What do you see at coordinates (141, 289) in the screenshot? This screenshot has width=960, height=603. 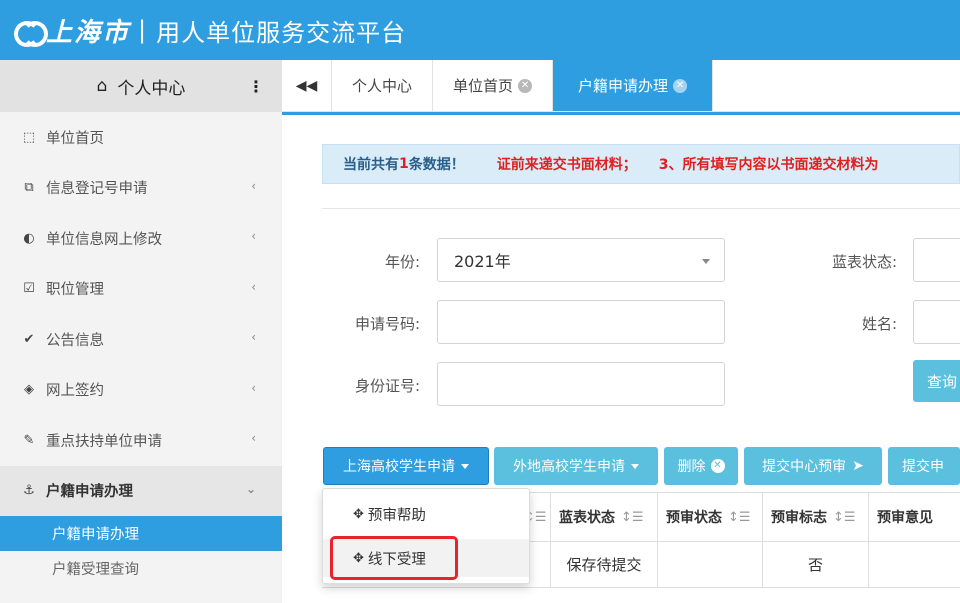 I see `sidebar-item: ☑ 职位管理 ‹` at bounding box center [141, 289].